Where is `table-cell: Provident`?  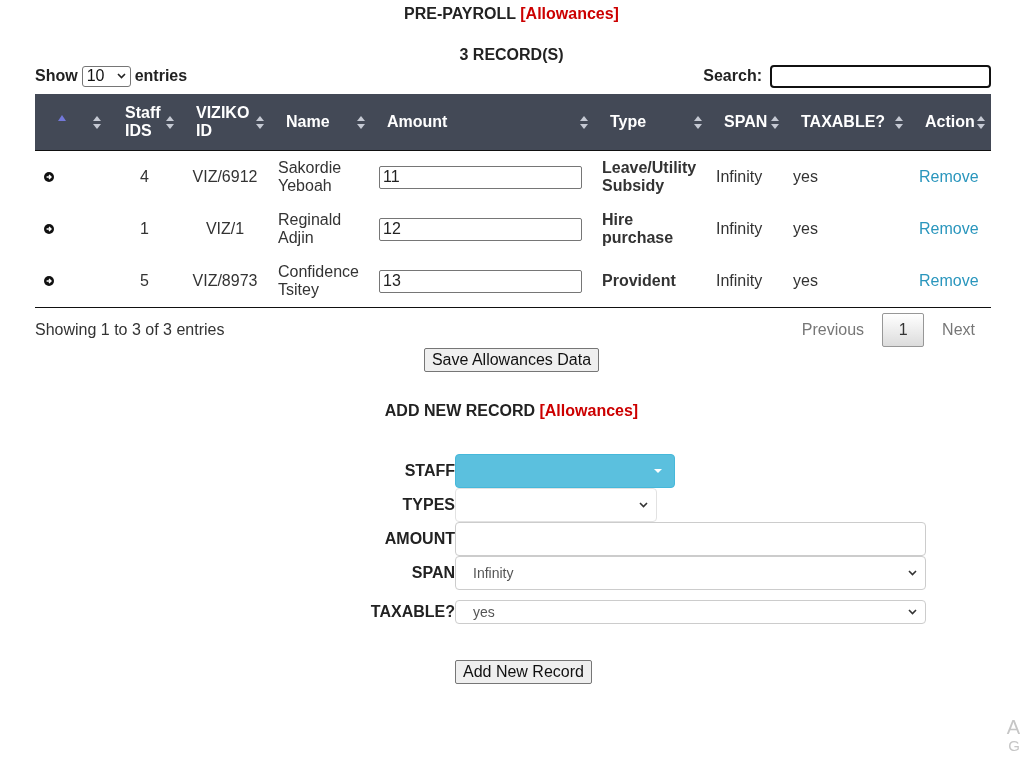
table-cell: Provident is located at coordinates (639, 281).